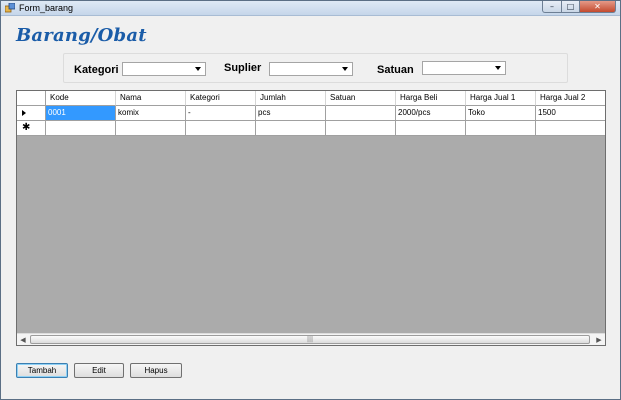 This screenshot has width=621, height=400. I want to click on new-cell-nama, so click(151, 128).